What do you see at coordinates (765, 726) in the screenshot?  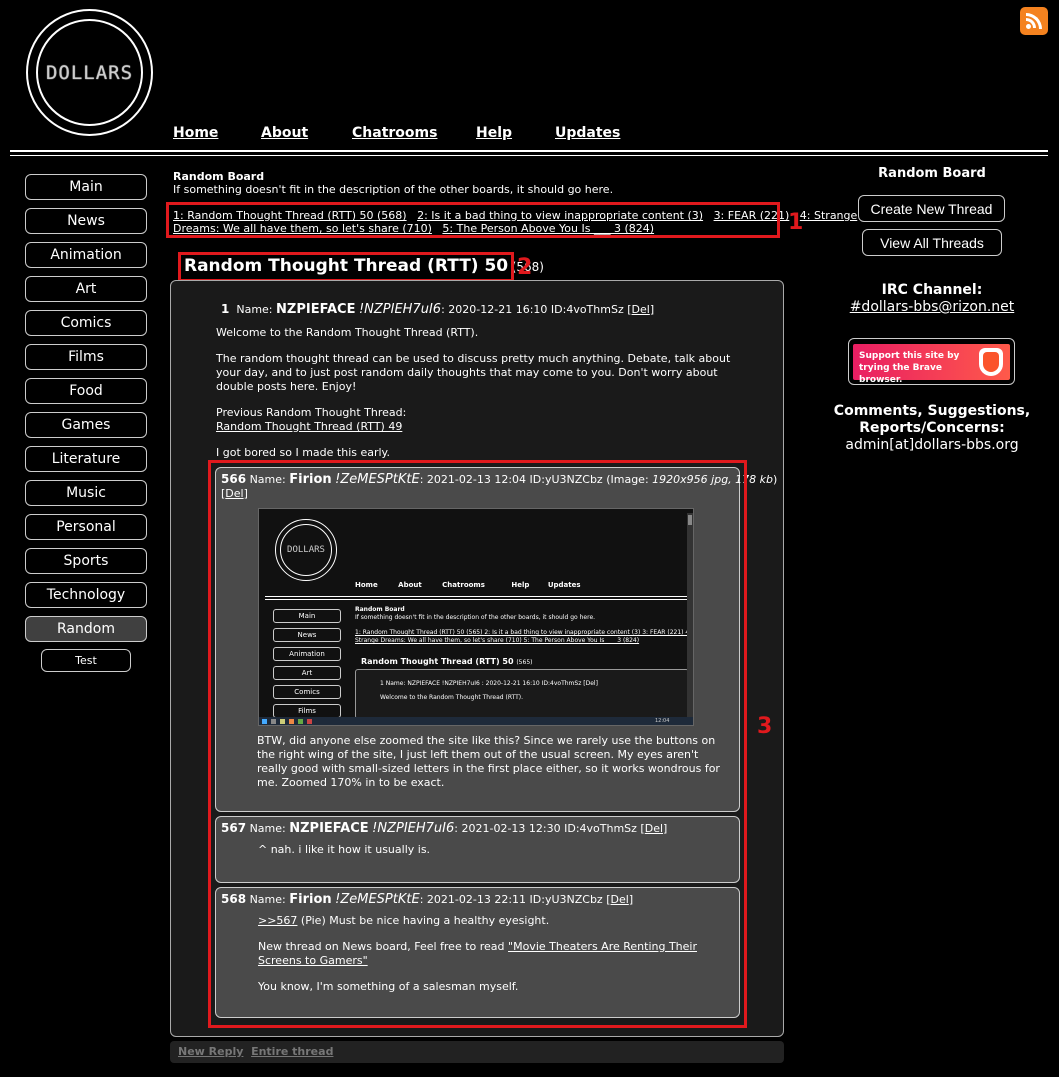 I see `annotation-label-3: 3` at bounding box center [765, 726].